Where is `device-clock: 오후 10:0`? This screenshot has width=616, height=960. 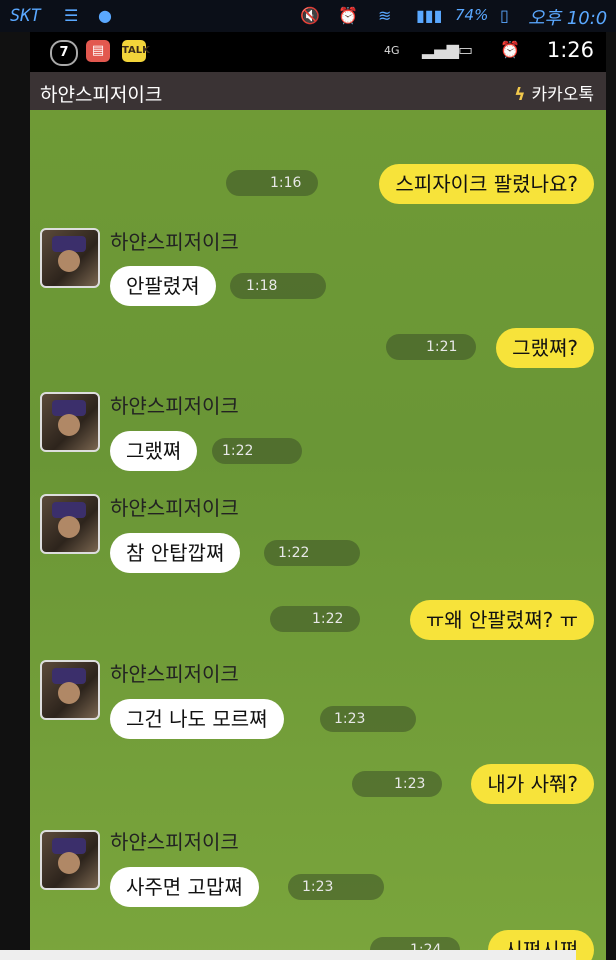
device-clock: 오후 10:0 is located at coordinates (568, 18).